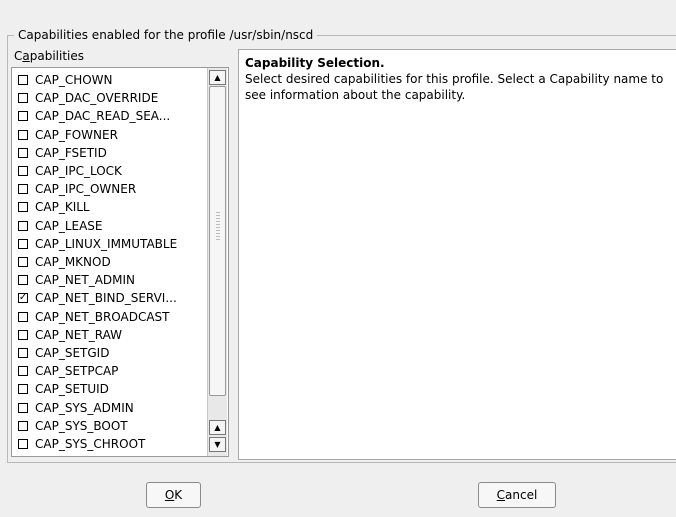  I want to click on scroll-thumb, so click(217, 241).